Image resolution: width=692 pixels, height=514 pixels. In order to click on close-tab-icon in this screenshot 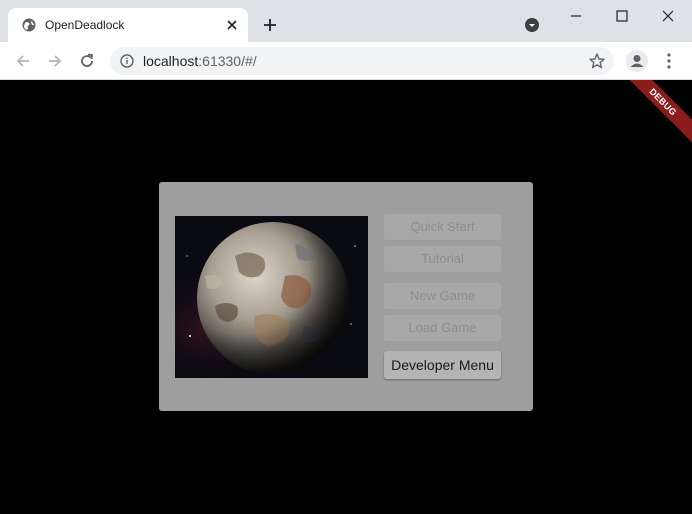, I will do `click(232, 25)`.